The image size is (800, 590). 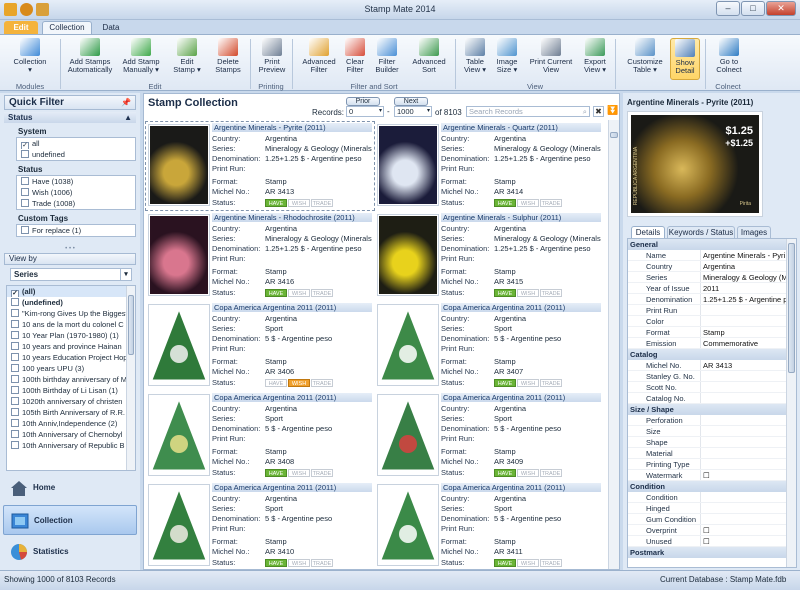 What do you see at coordinates (753, 8) in the screenshot?
I see `maximize-button: □` at bounding box center [753, 8].